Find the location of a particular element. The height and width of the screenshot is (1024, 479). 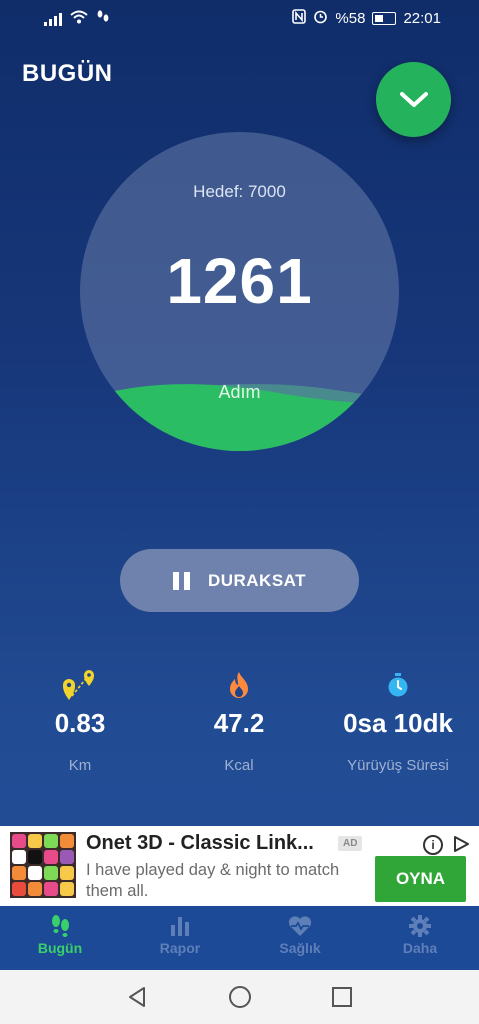

stat-distance: 0.83 Km is located at coordinates (80, 721).